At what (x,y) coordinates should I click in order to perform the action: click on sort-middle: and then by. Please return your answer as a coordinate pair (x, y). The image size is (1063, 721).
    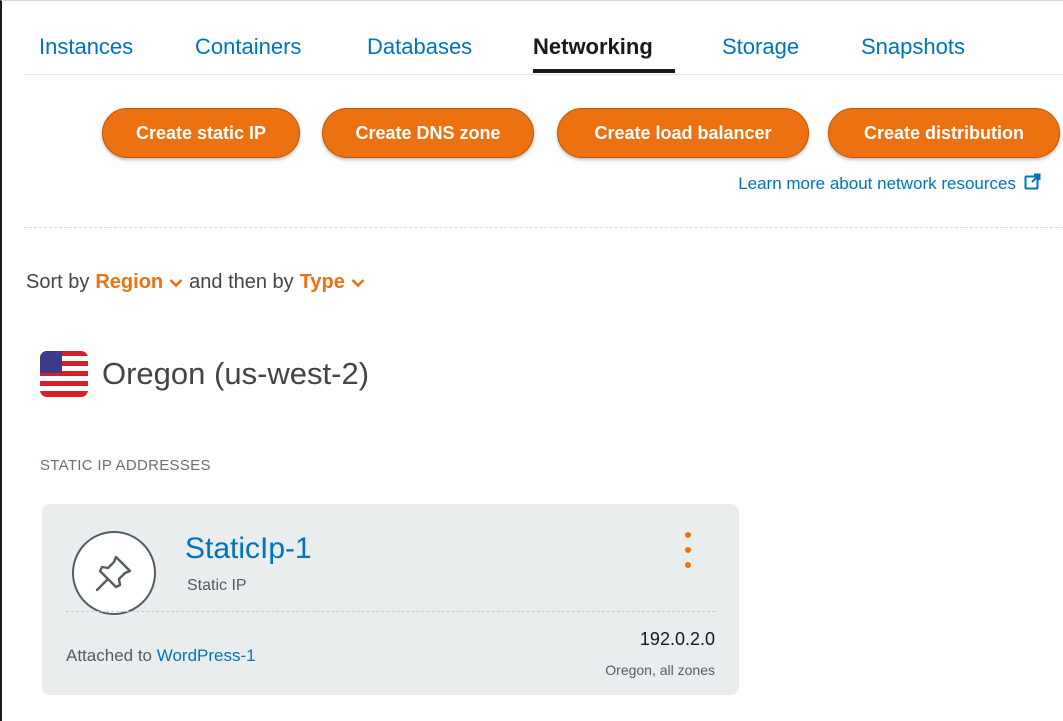
    Looking at the image, I should click on (241, 282).